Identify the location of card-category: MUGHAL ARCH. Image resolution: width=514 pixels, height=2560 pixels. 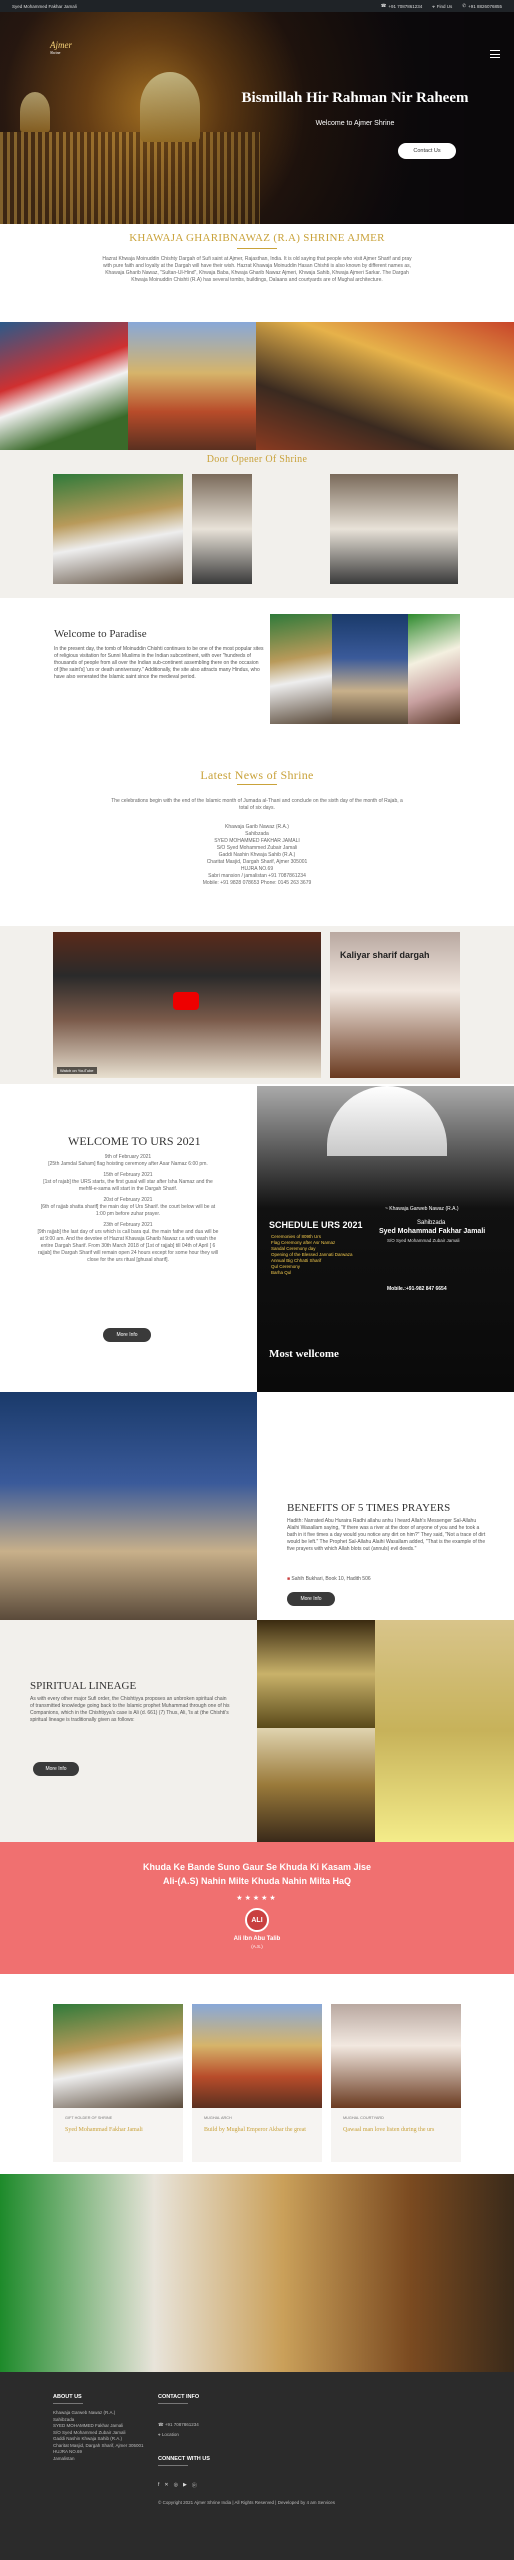
(218, 2118).